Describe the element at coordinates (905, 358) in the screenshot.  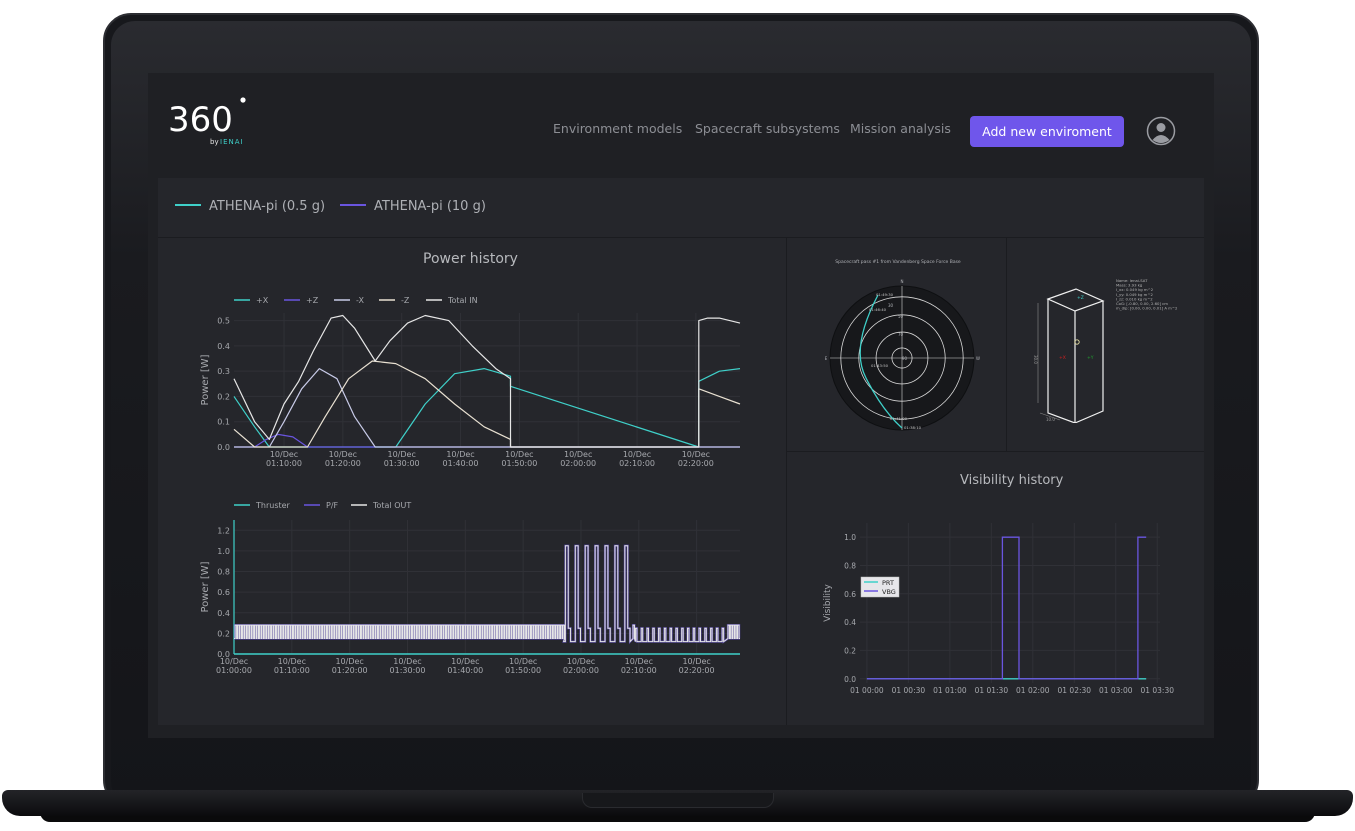
I see `polar-ring-label: 90` at that location.